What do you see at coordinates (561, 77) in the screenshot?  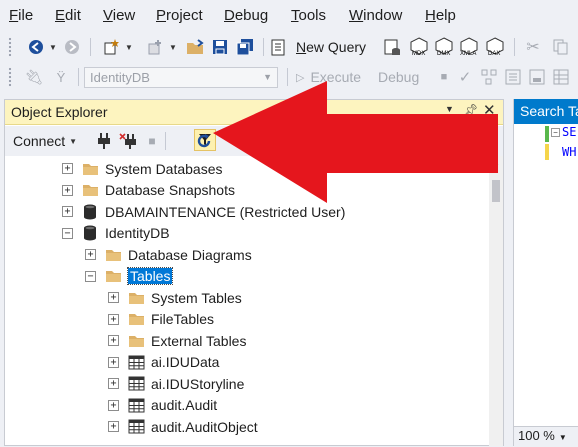 I see `results-to-grid-icon` at bounding box center [561, 77].